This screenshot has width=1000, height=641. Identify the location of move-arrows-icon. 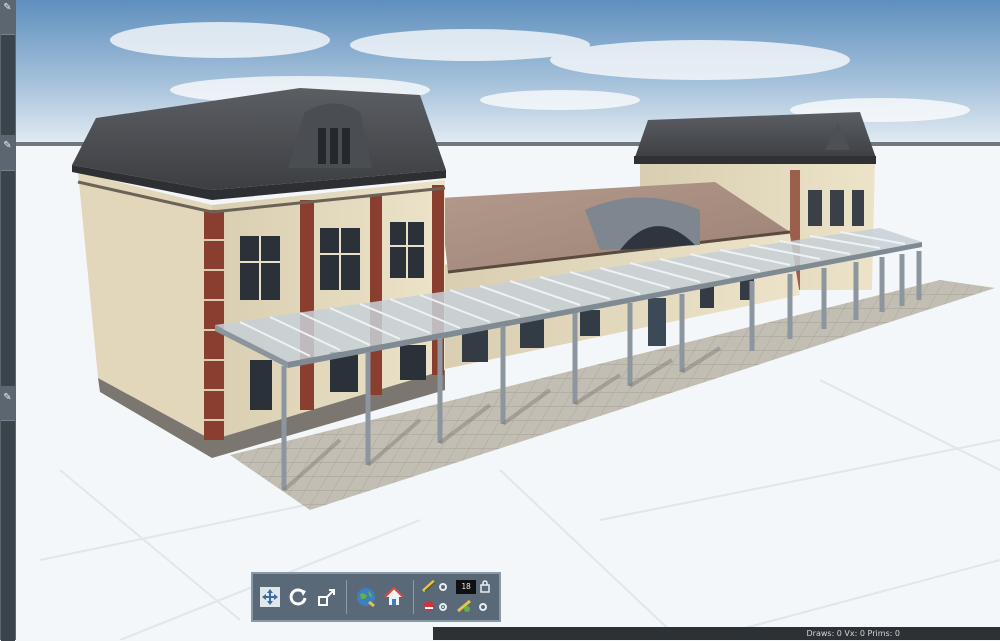
(270, 597).